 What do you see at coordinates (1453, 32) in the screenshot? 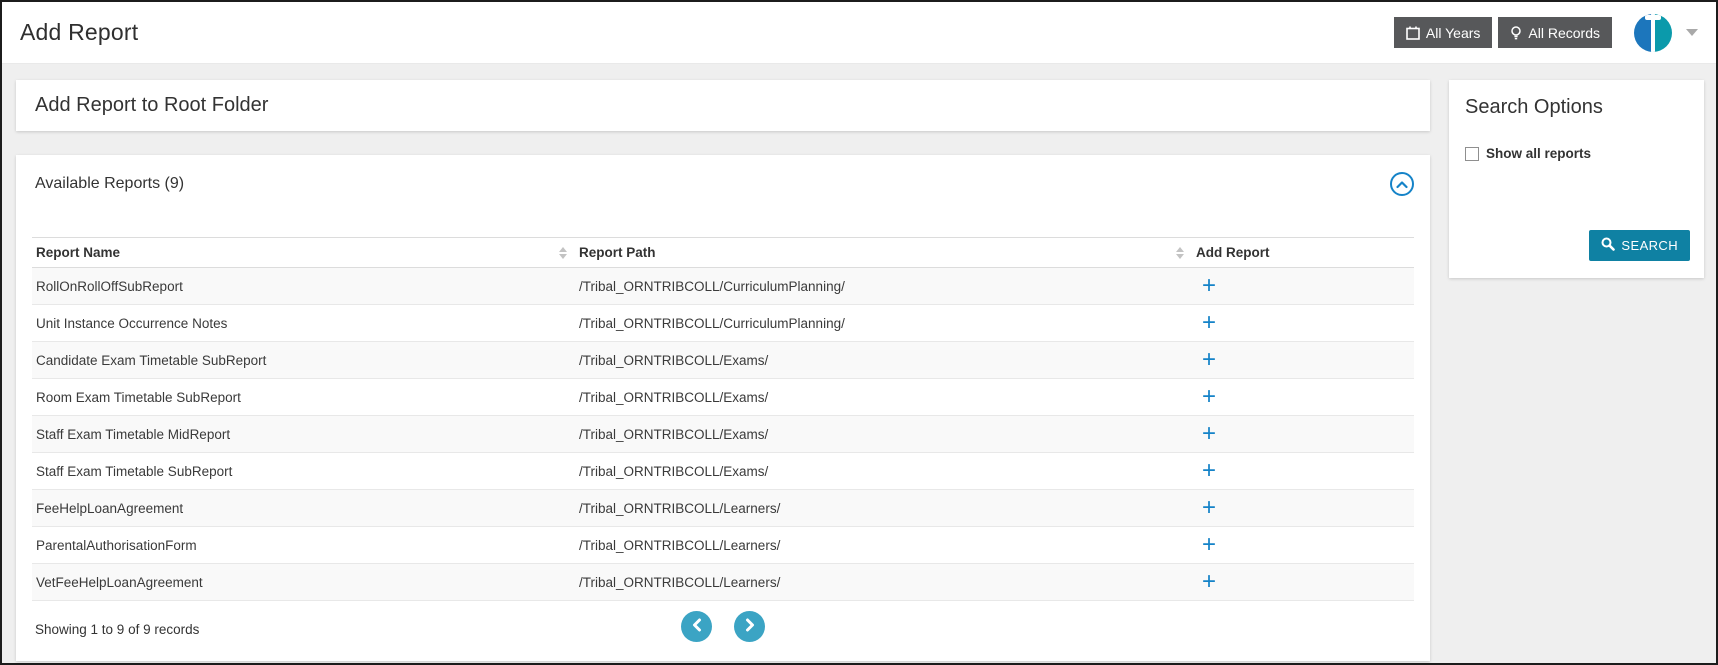
I see `all-years-label: All Years` at bounding box center [1453, 32].